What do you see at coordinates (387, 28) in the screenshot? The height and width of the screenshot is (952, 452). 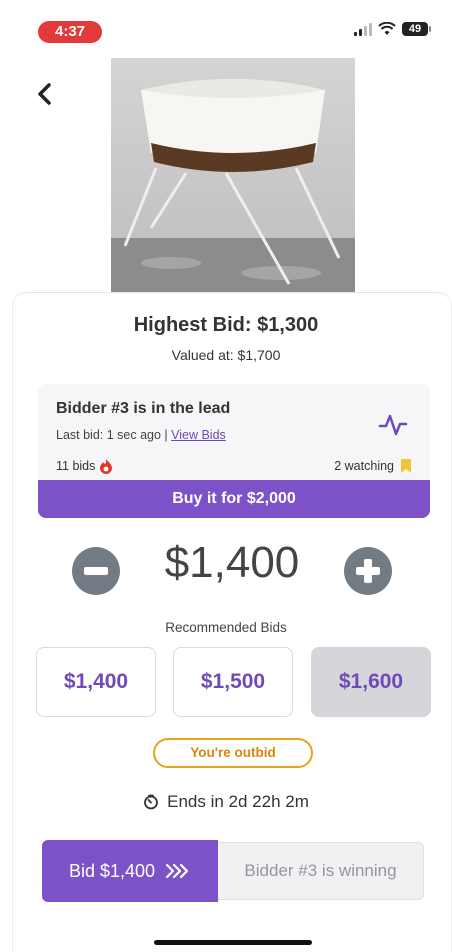 I see `wifi-icon` at bounding box center [387, 28].